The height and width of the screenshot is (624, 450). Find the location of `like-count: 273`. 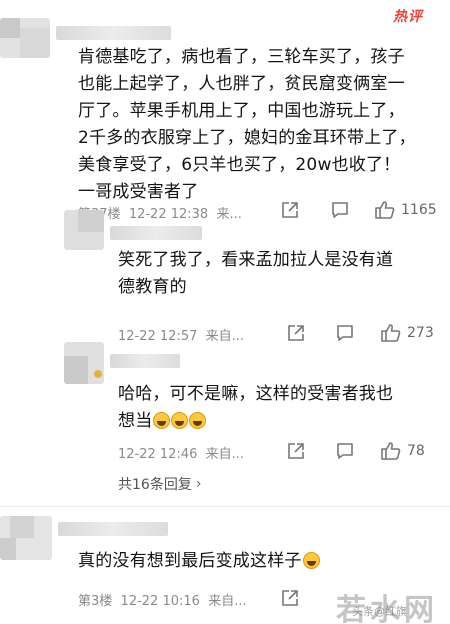

like-count: 273 is located at coordinates (420, 333).